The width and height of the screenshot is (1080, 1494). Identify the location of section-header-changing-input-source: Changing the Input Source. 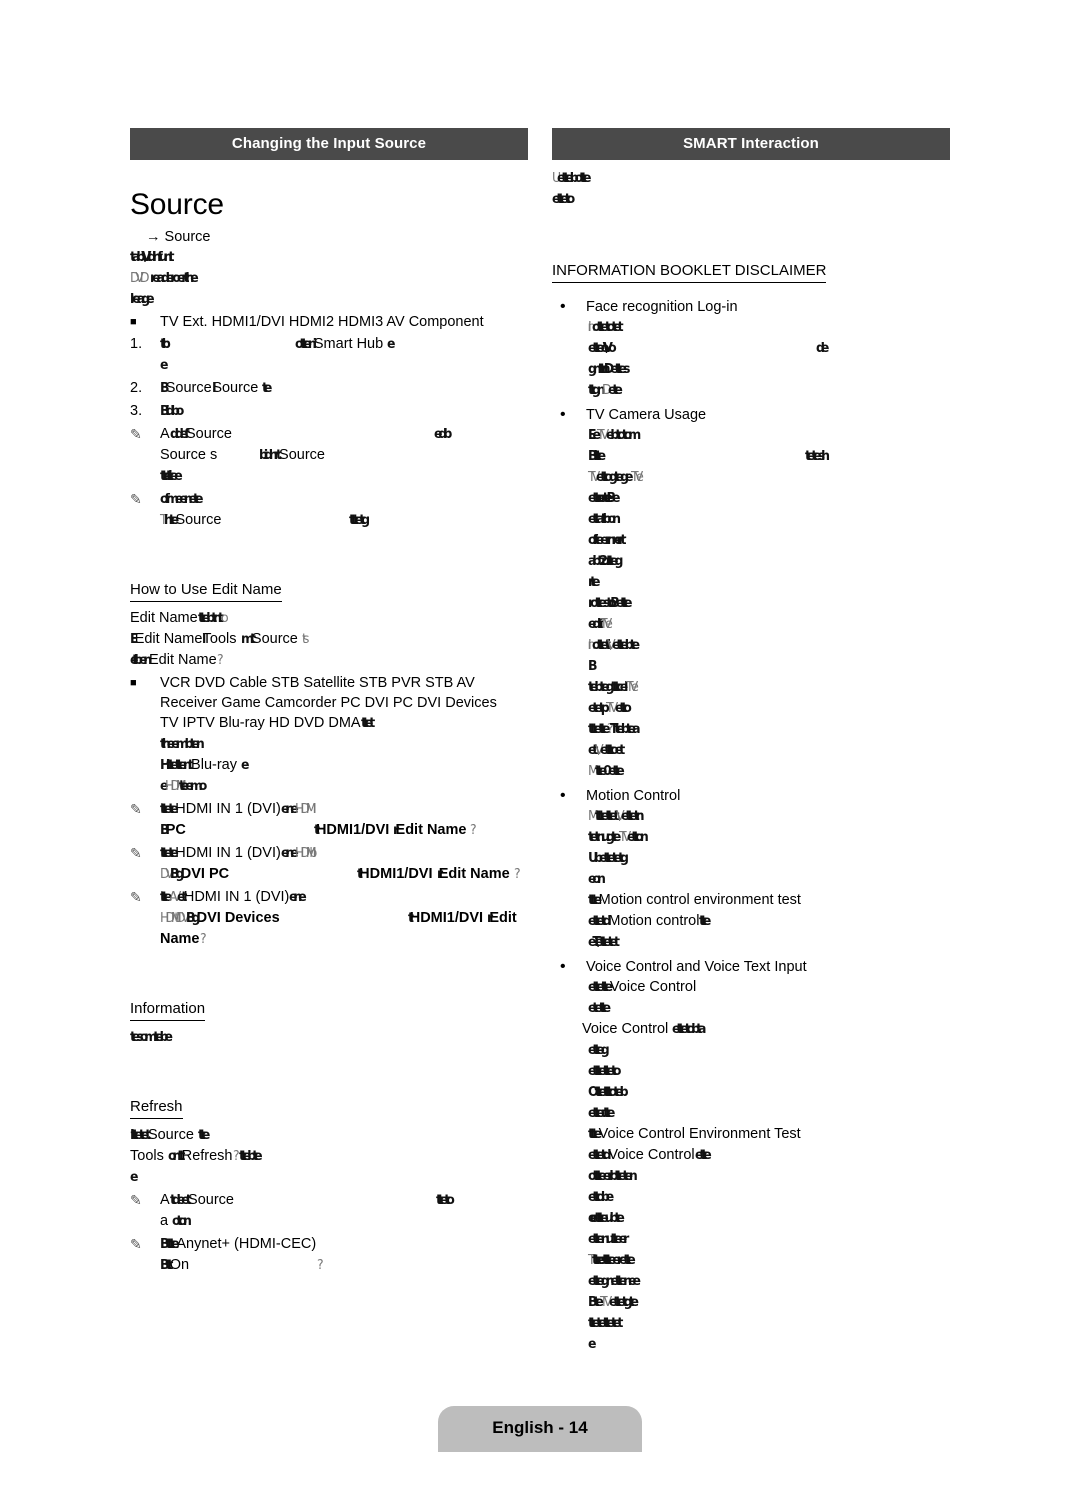
(329, 144).